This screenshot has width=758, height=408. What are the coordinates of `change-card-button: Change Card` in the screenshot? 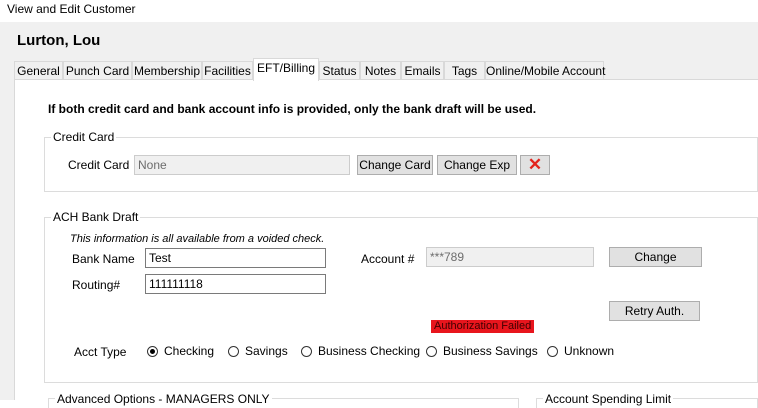 It's located at (395, 165).